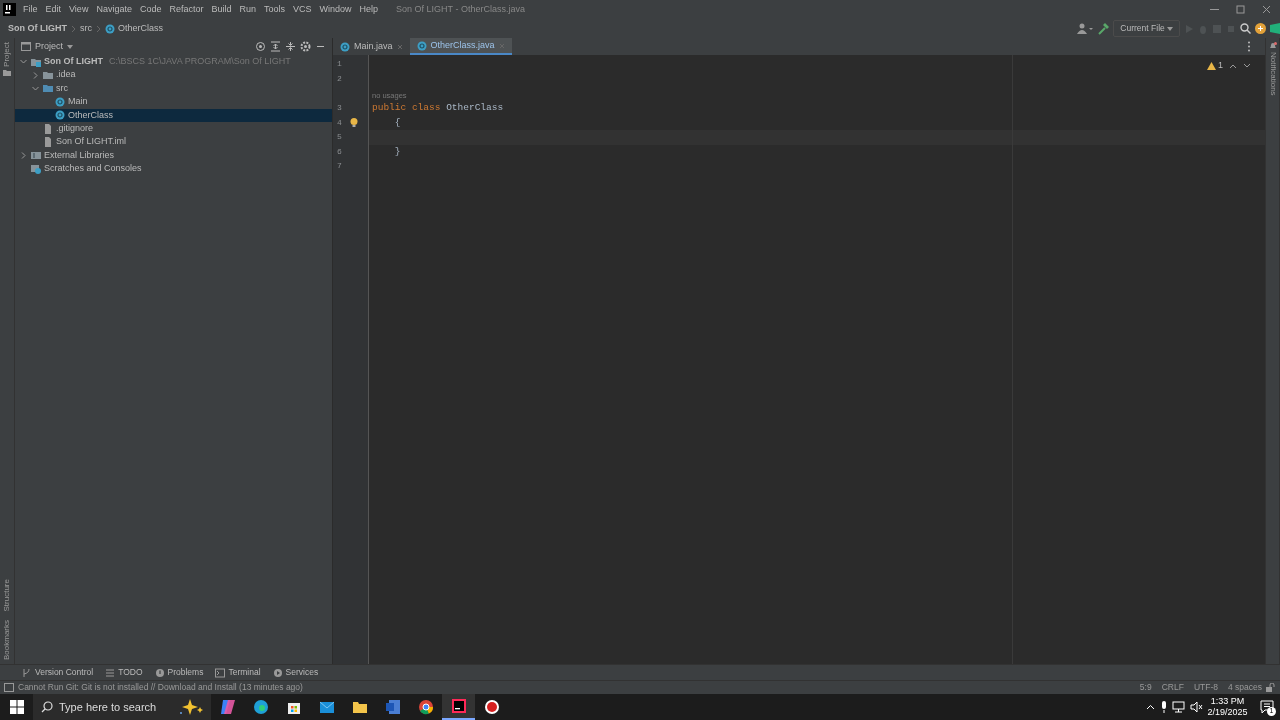 This screenshot has width=1280, height=720. I want to click on clock-time: 1:33 PM, so click(1227, 701).